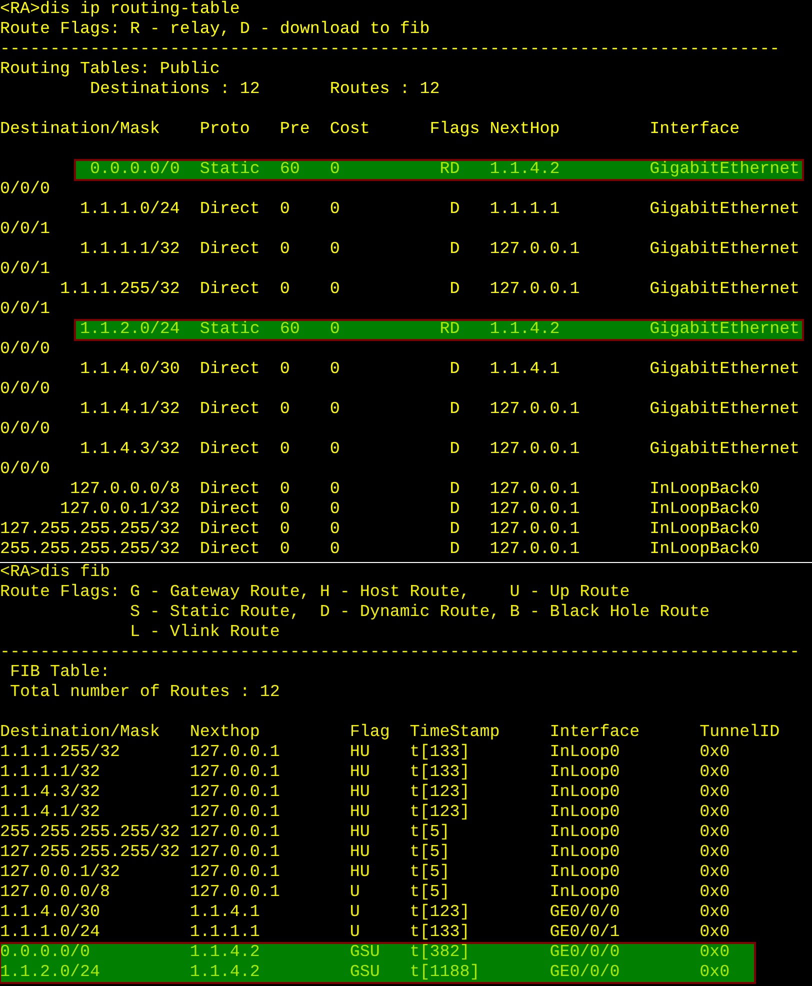 Image resolution: width=812 pixels, height=986 pixels. What do you see at coordinates (740, 733) in the screenshot?
I see `column-header: TunnelID` at bounding box center [740, 733].